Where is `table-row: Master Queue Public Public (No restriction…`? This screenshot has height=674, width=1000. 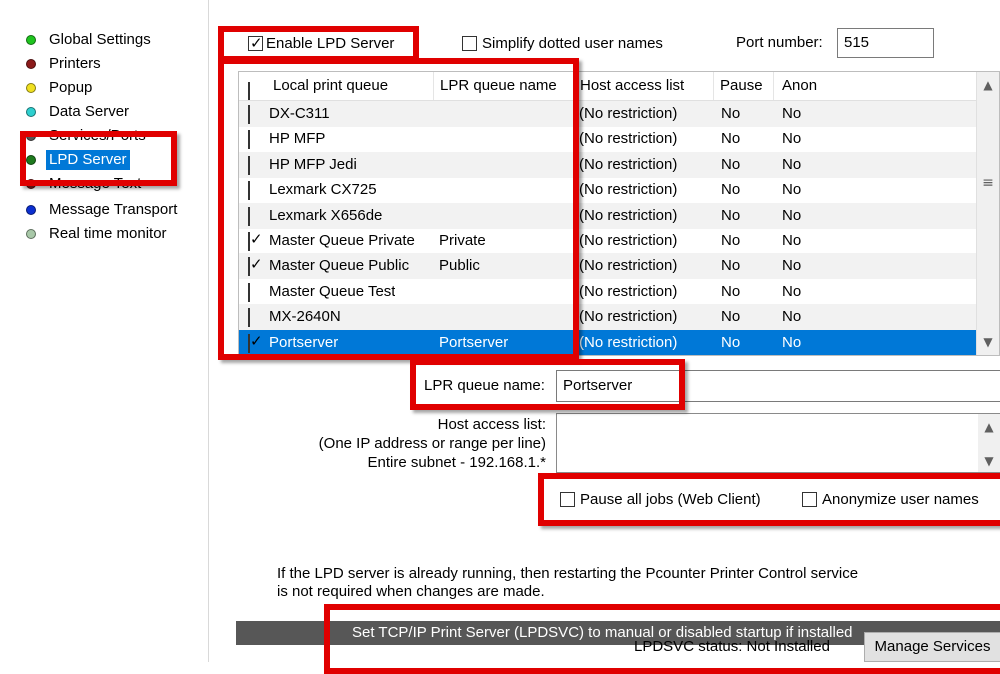
table-row: Master Queue Public Public (No restriction… is located at coordinates (608, 266).